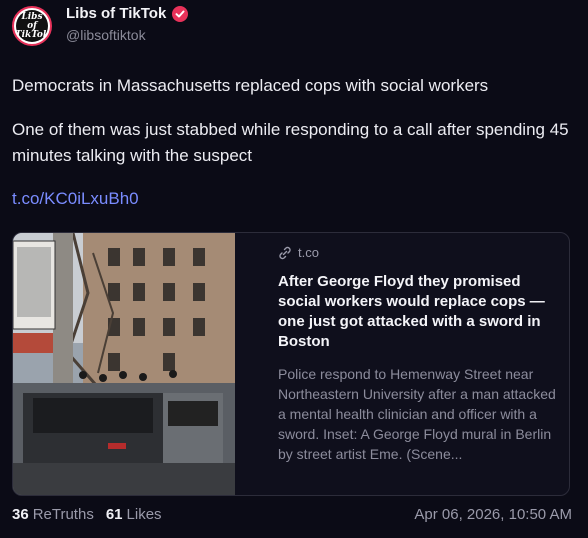 This screenshot has width=588, height=538. Describe the element at coordinates (63, 514) in the screenshot. I see `retruths-label: ReTruths` at that location.